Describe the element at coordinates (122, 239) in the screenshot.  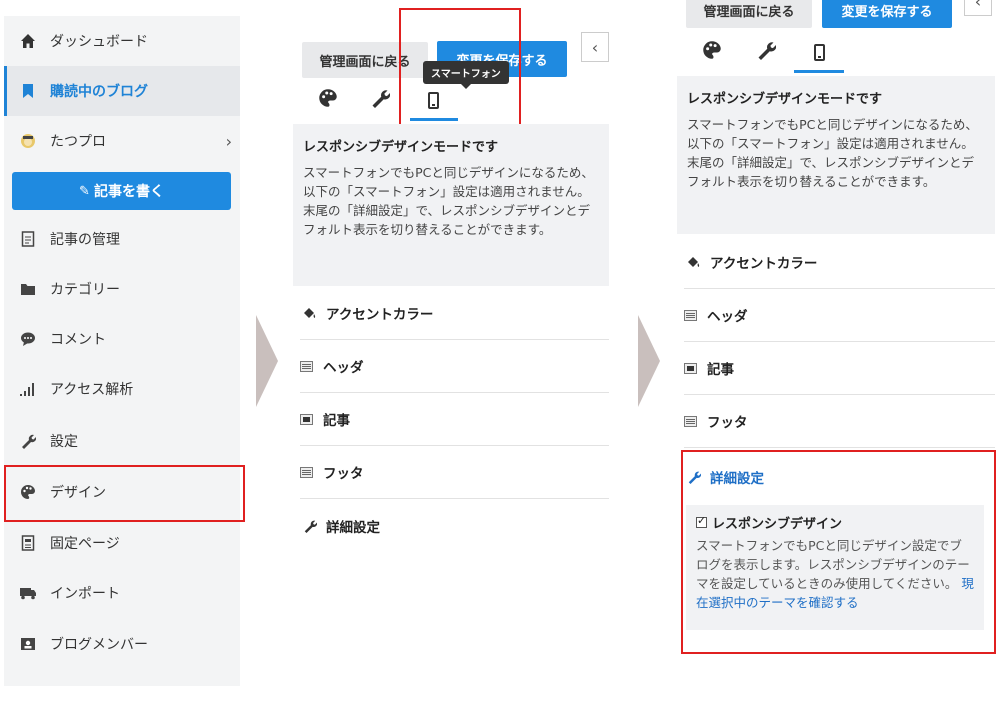
I see `sidebar-item-article-management: 記事の管理` at that location.